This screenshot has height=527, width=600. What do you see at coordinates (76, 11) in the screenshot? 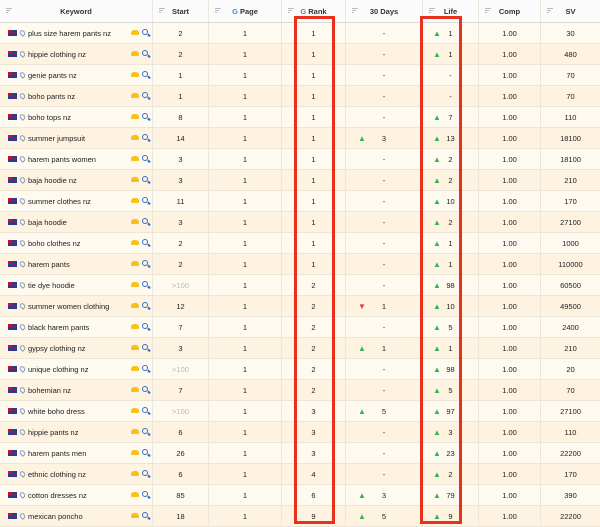
I see `col-keyword-header: Keyword` at bounding box center [76, 11].